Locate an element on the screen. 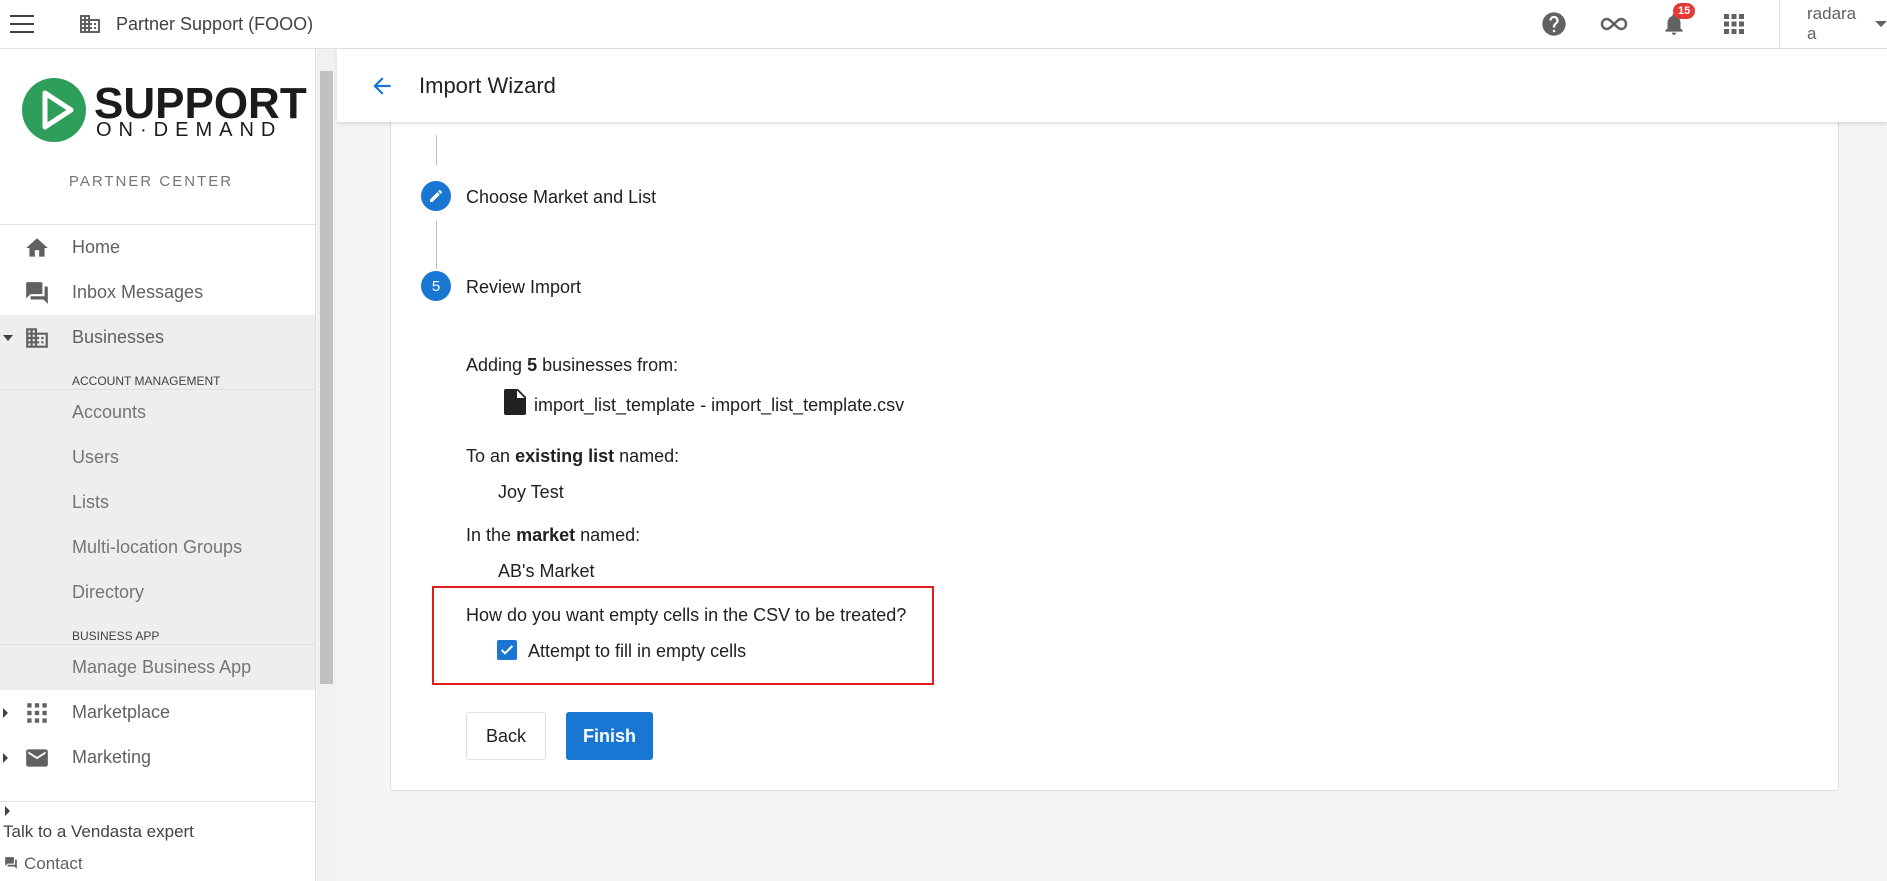  sidebar-scrollbar is located at coordinates (326, 465).